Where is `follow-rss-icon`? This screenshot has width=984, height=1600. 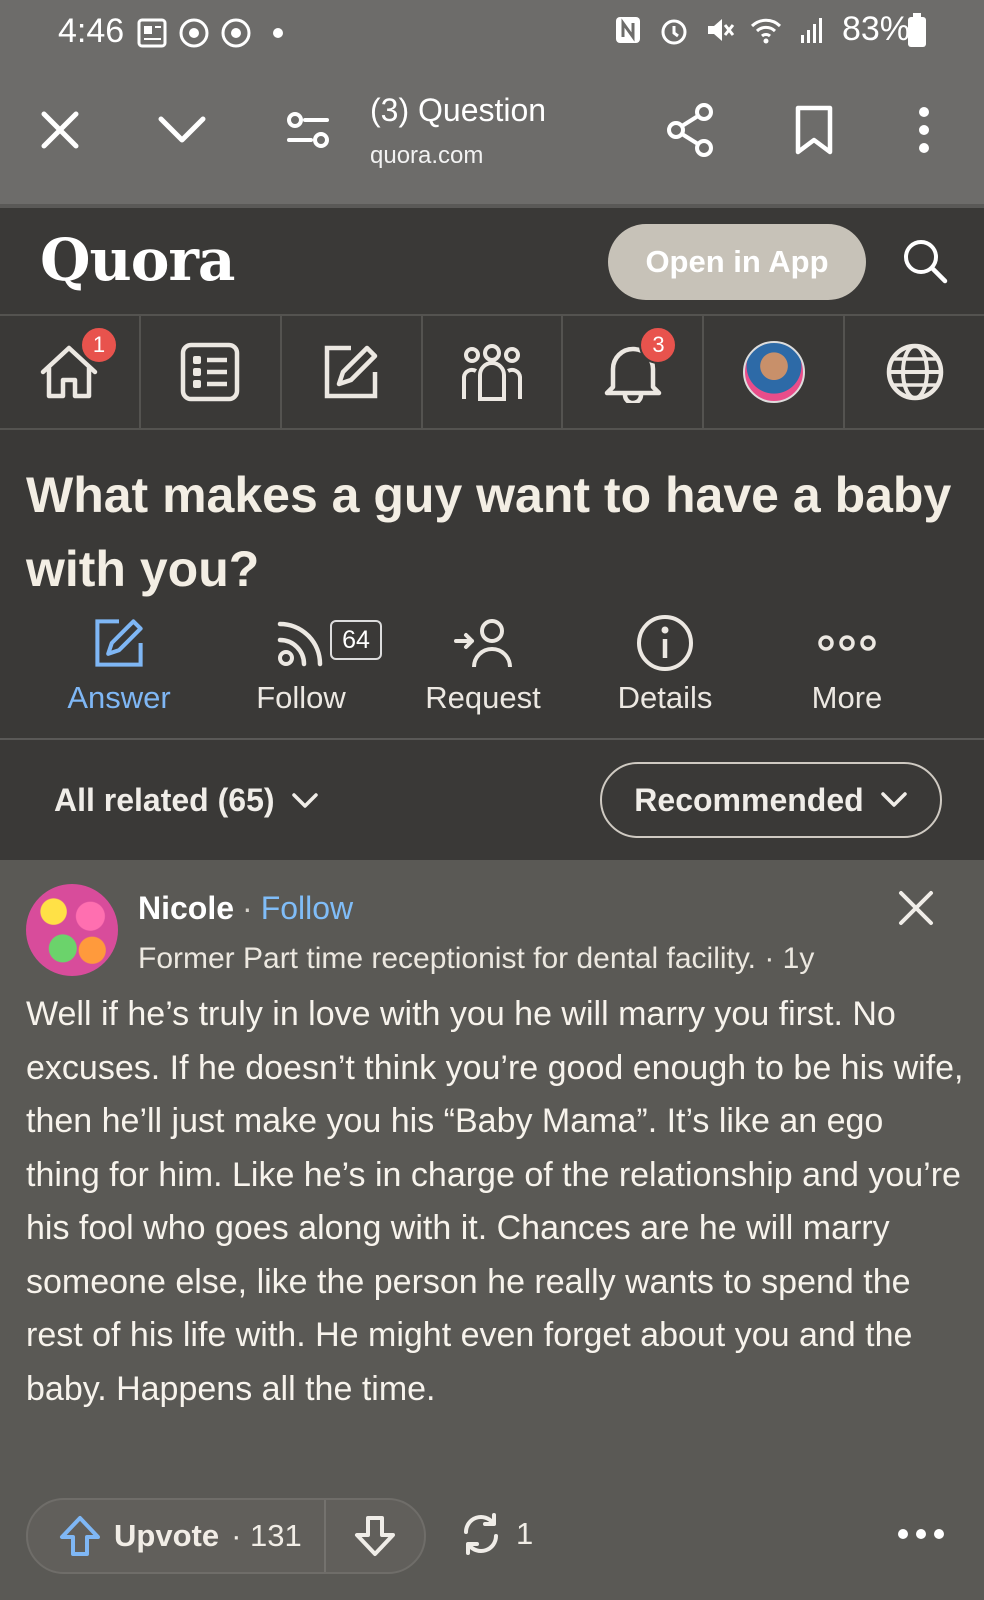 follow-rss-icon is located at coordinates (300, 644).